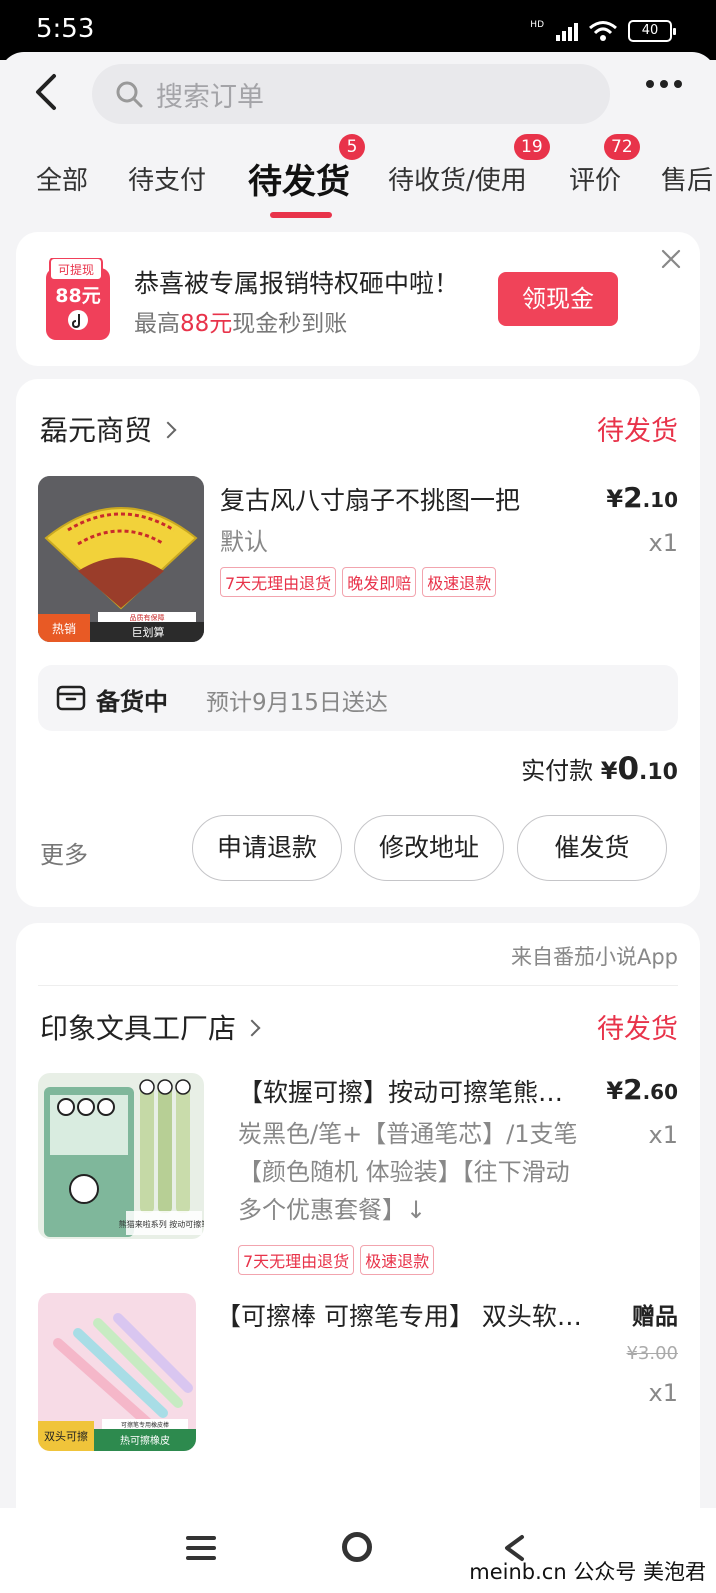  I want to click on close-icon, so click(671, 259).